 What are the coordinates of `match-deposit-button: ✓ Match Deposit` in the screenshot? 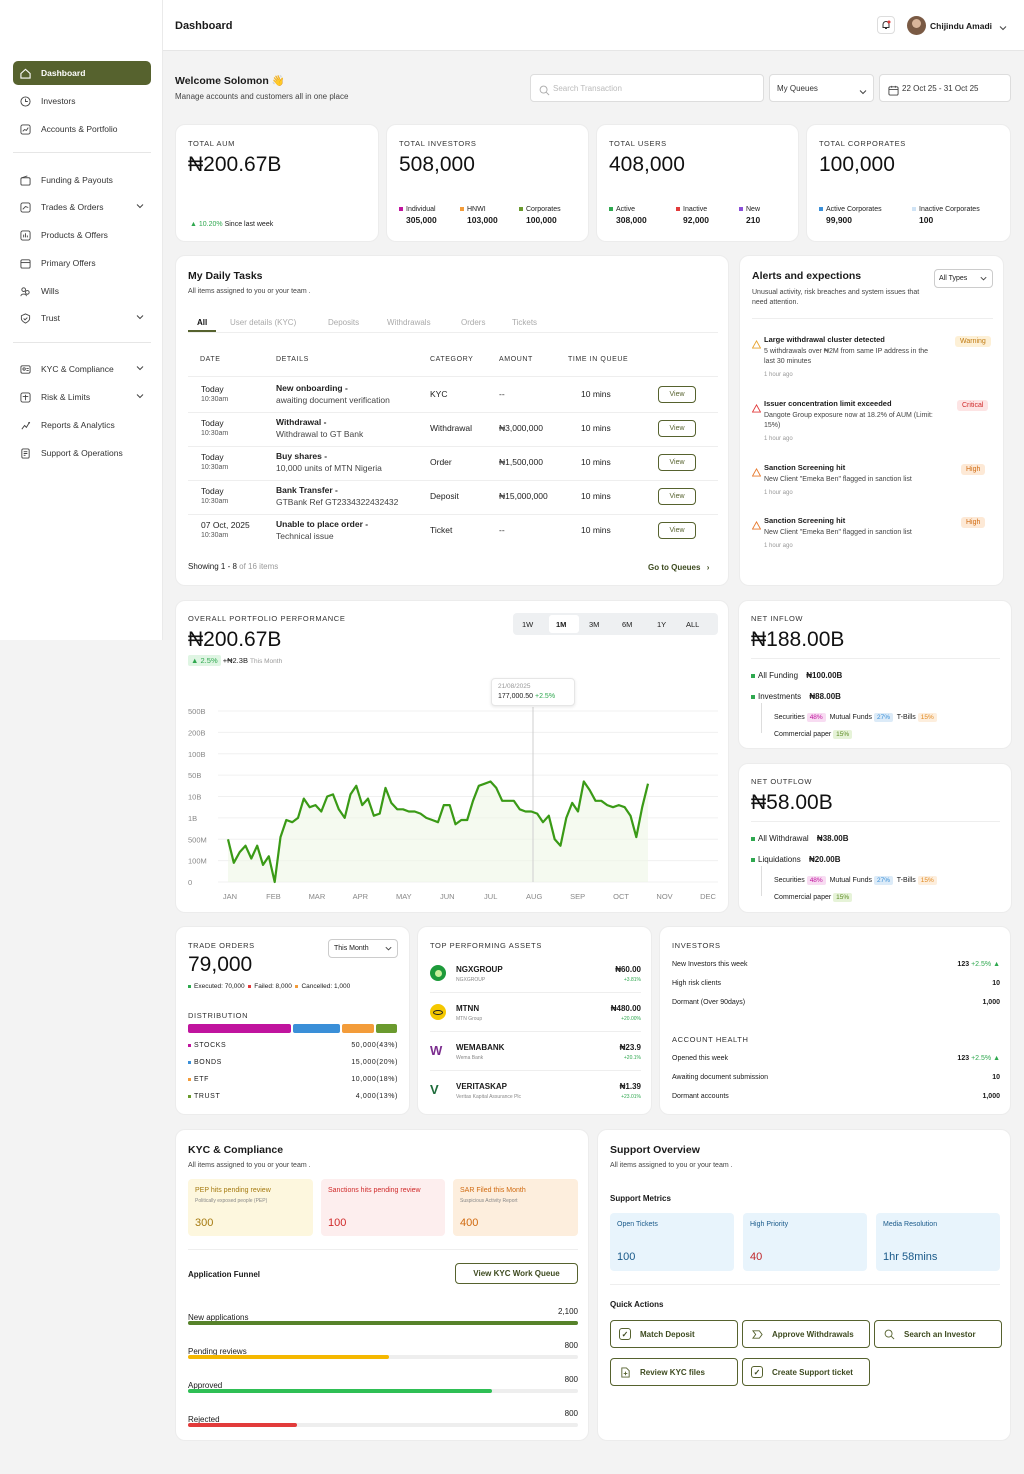 It's located at (674, 1334).